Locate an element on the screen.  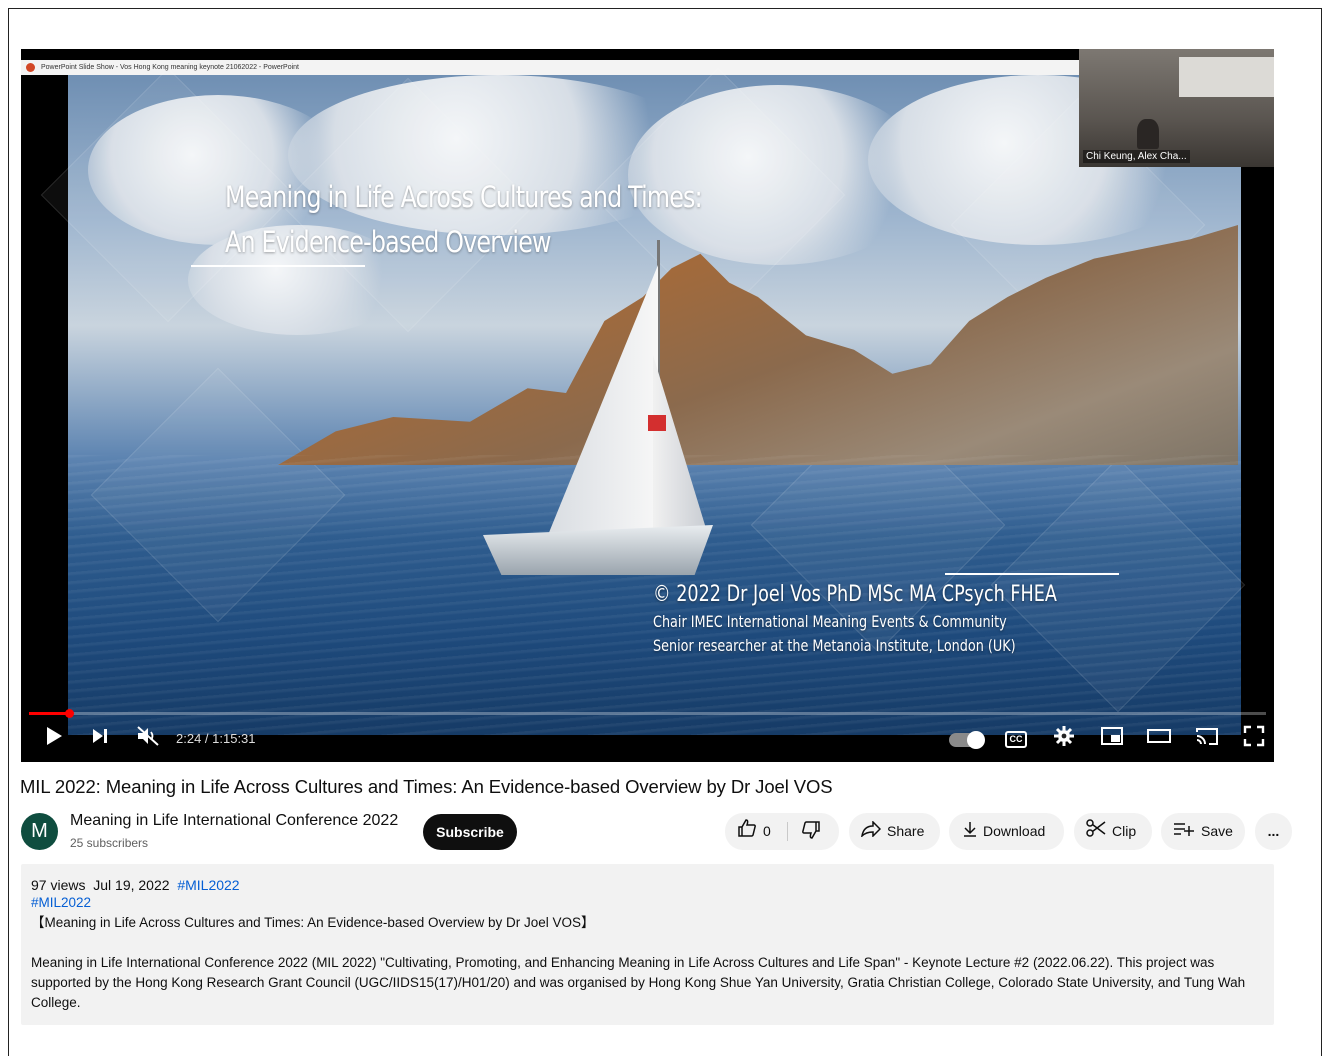
sail-red-patch is located at coordinates (657, 423).